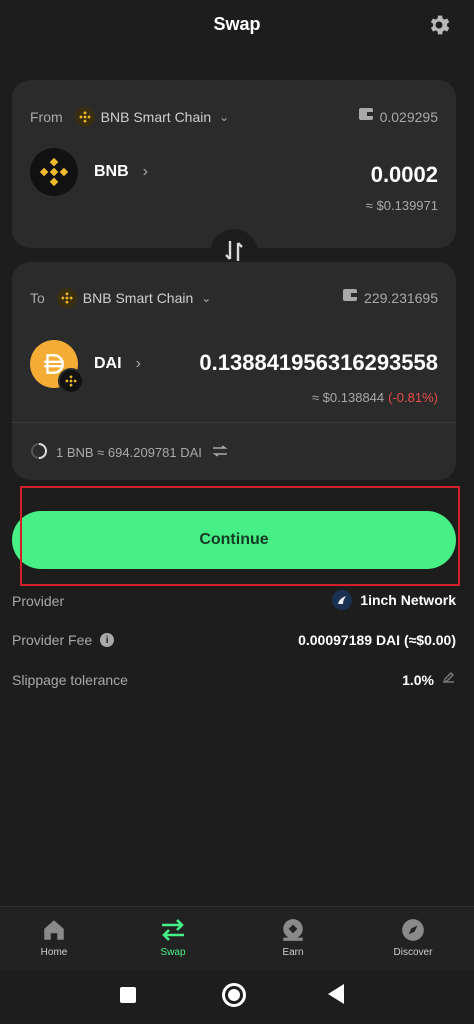 The width and height of the screenshot is (474, 1024). I want to click on swap-icon, so click(173, 932).